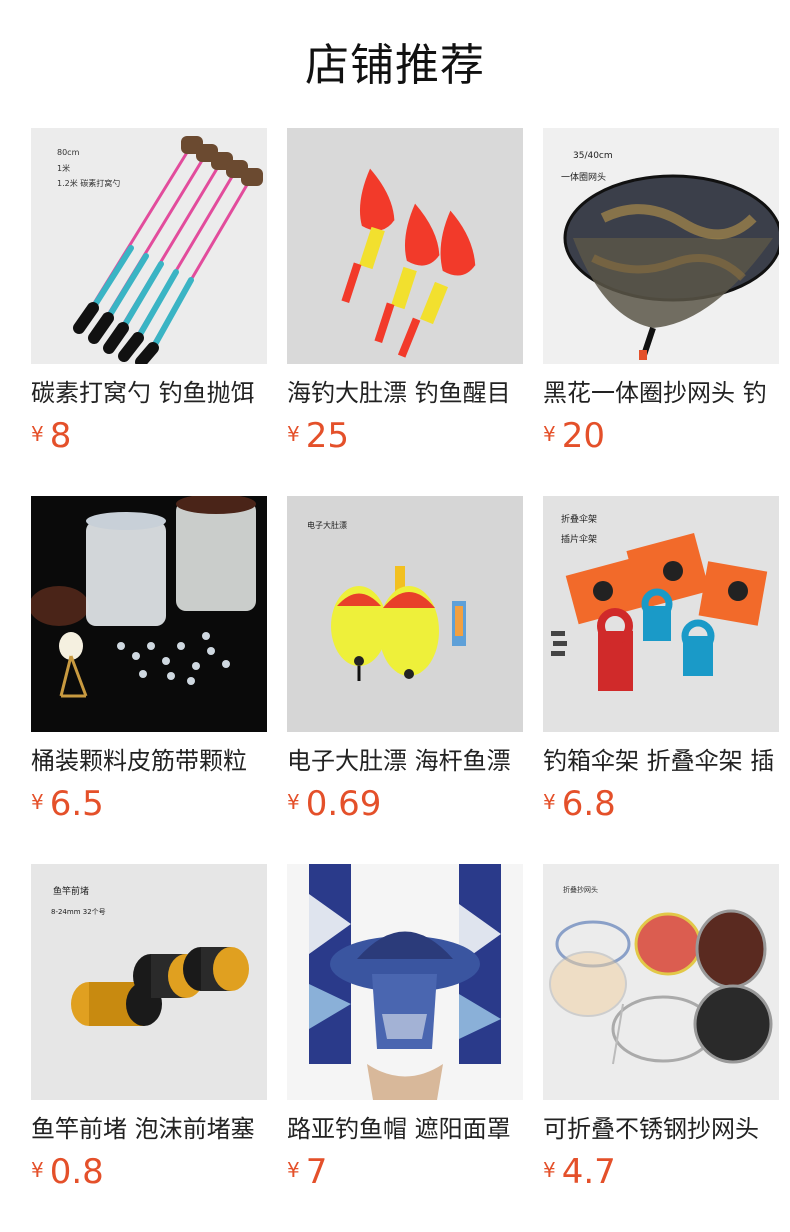 The height and width of the screenshot is (1232, 790). Describe the element at coordinates (316, 1172) in the screenshot. I see `price-amount: 7` at that location.